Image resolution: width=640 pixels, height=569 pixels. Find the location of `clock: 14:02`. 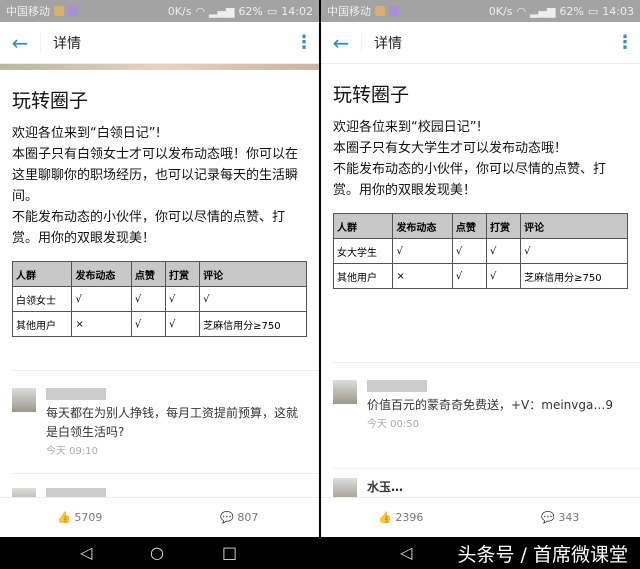

clock: 14:02 is located at coordinates (297, 11).